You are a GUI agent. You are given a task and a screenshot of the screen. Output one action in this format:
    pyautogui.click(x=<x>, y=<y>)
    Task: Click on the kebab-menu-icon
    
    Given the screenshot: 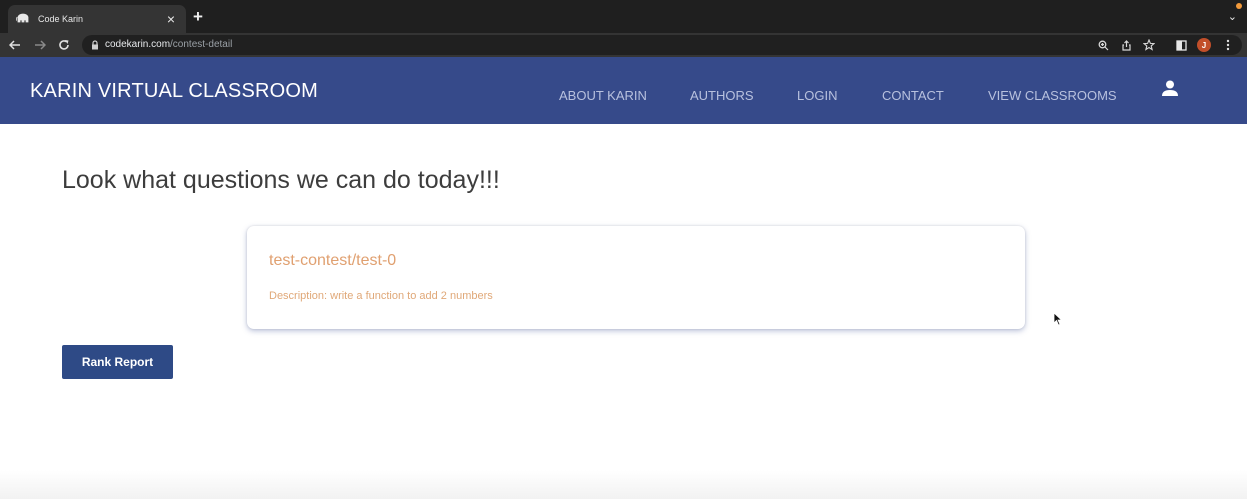 What is the action you would take?
    pyautogui.click(x=1228, y=45)
    